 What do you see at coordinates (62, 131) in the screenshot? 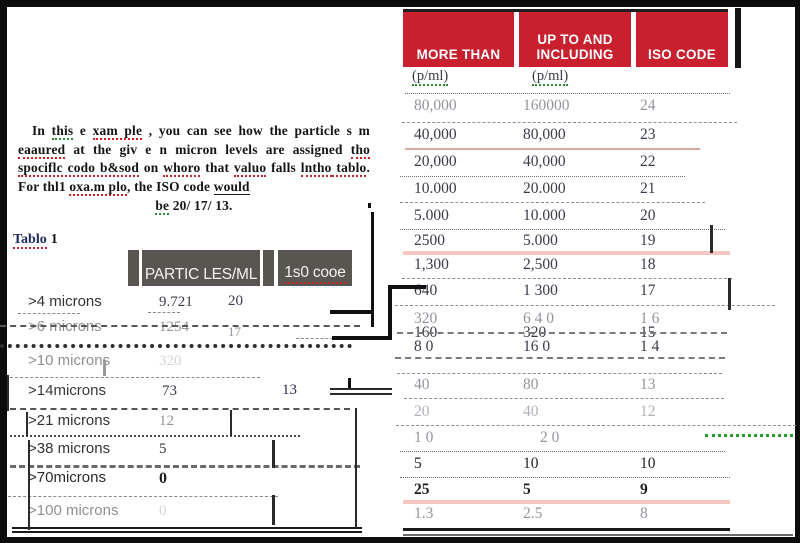
I see `intro-misspell-this: this` at bounding box center [62, 131].